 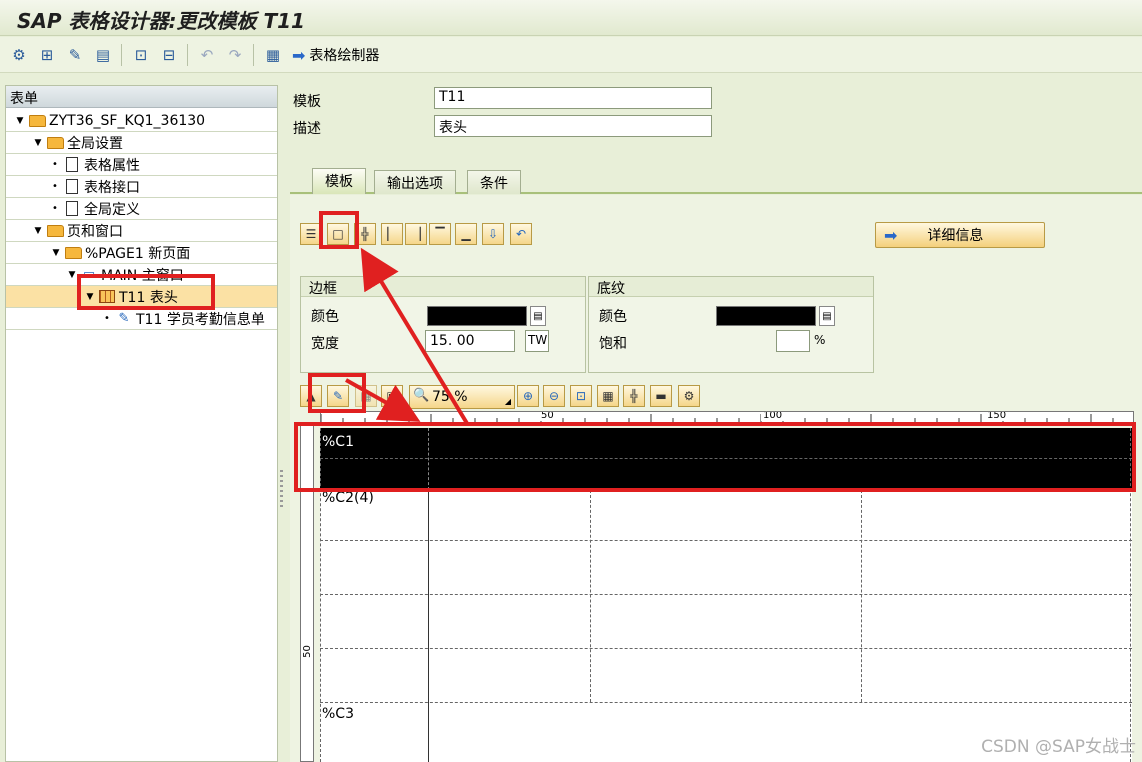 What do you see at coordinates (95, 231) in the screenshot?
I see `tree-node-label: 页和窗口` at bounding box center [95, 231].